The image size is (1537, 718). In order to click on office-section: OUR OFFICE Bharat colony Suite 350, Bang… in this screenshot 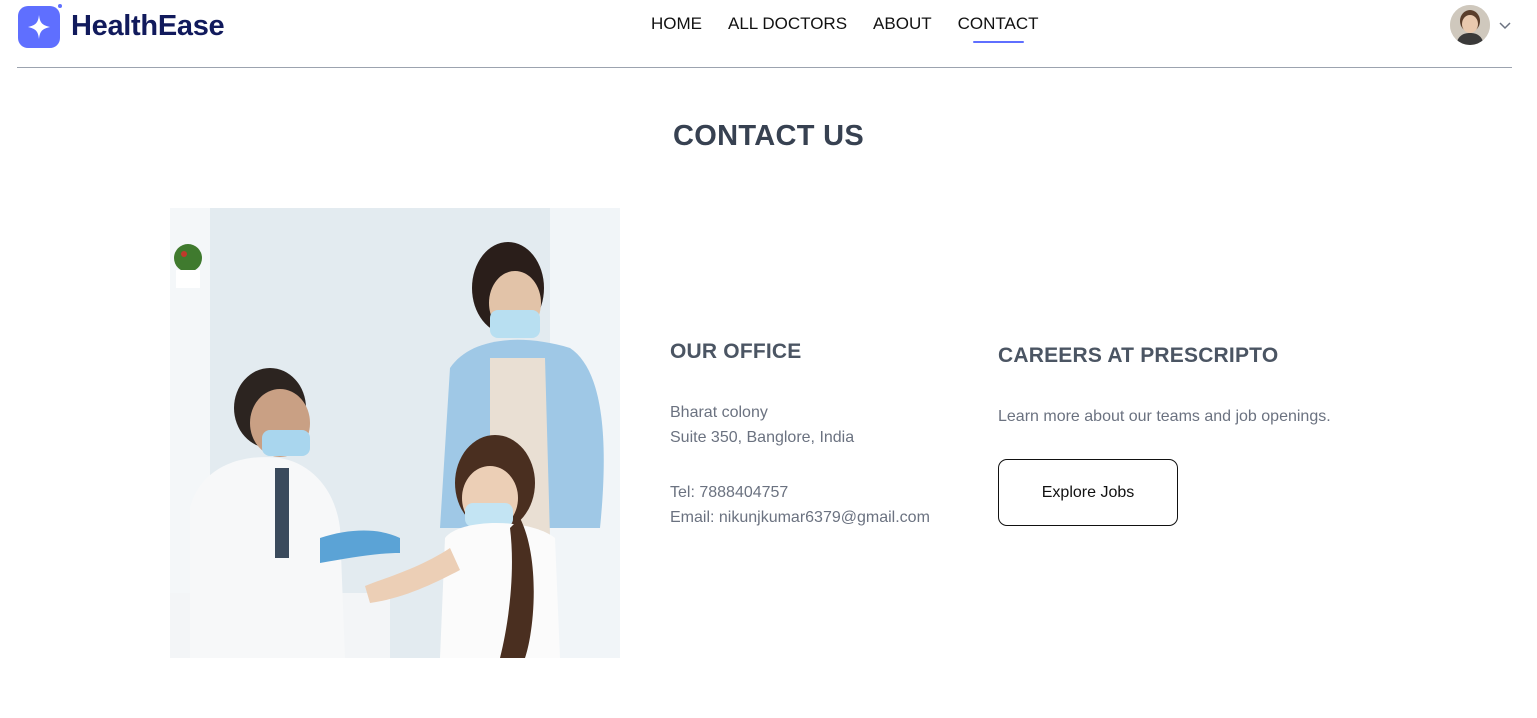, I will do `click(800, 435)`.